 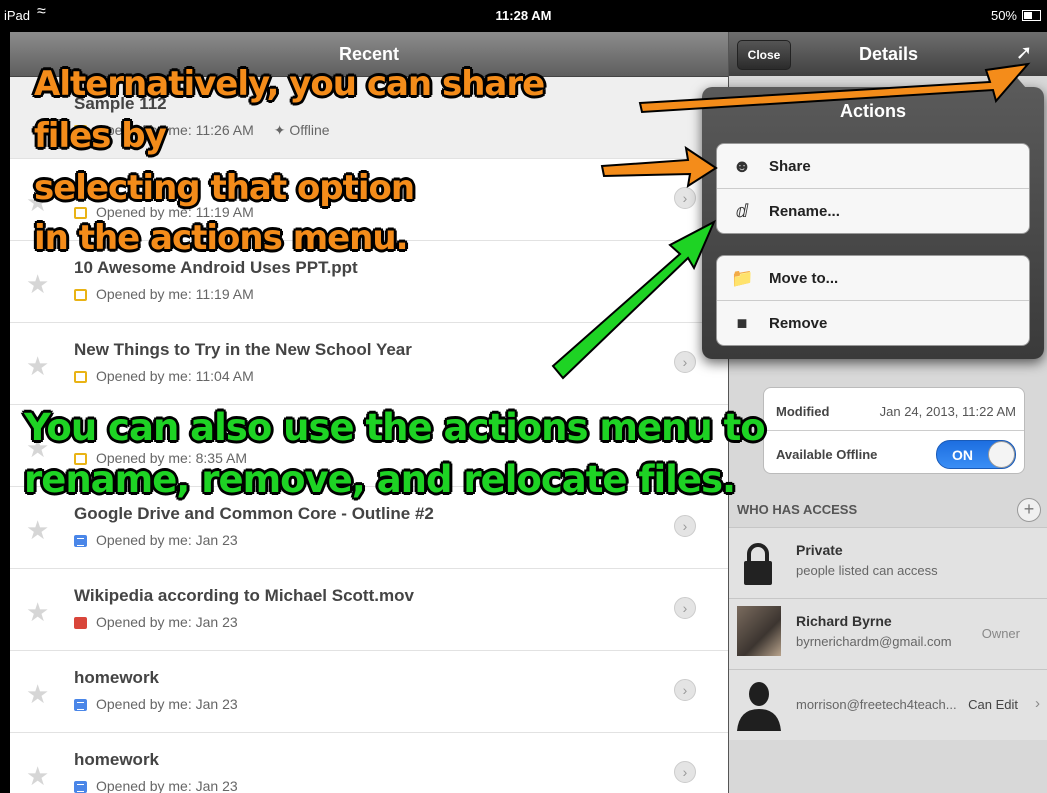 I want to click on access-detail: byrnerichardm@gmail.com, so click(x=874, y=641).